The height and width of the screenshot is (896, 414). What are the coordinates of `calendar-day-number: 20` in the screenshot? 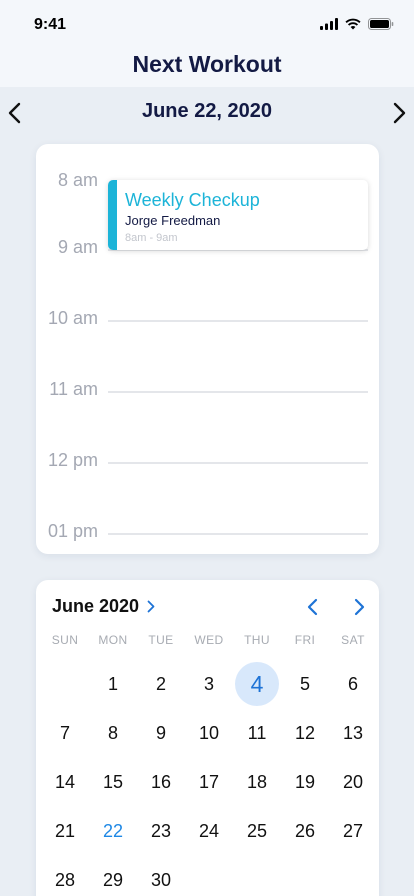 It's located at (353, 782).